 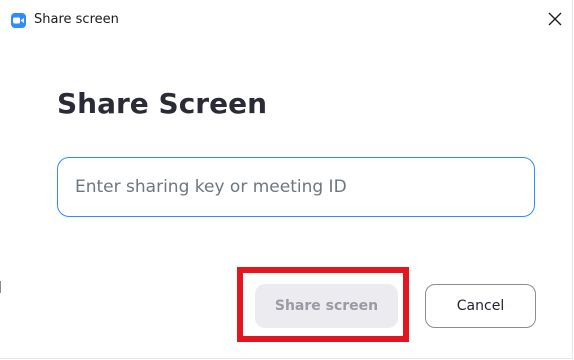 I want to click on sharing-key-input, so click(x=295, y=187).